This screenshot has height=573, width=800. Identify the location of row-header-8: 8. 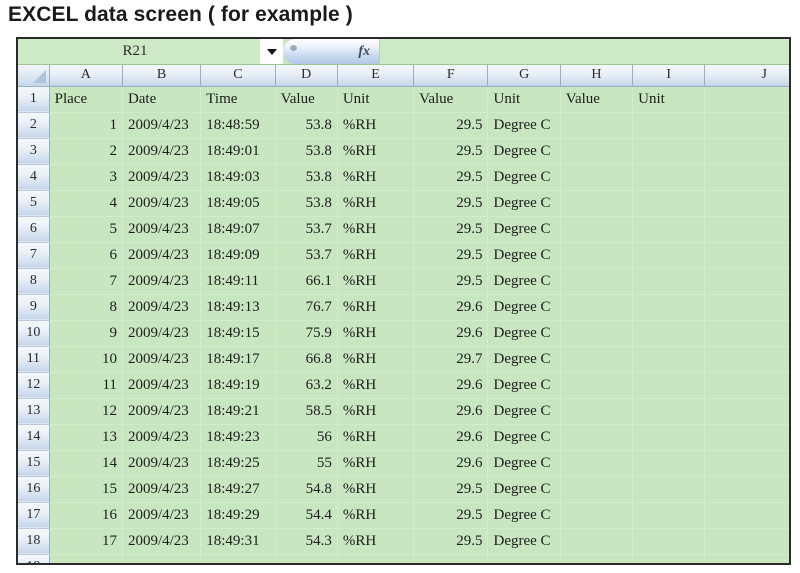
(34, 281).